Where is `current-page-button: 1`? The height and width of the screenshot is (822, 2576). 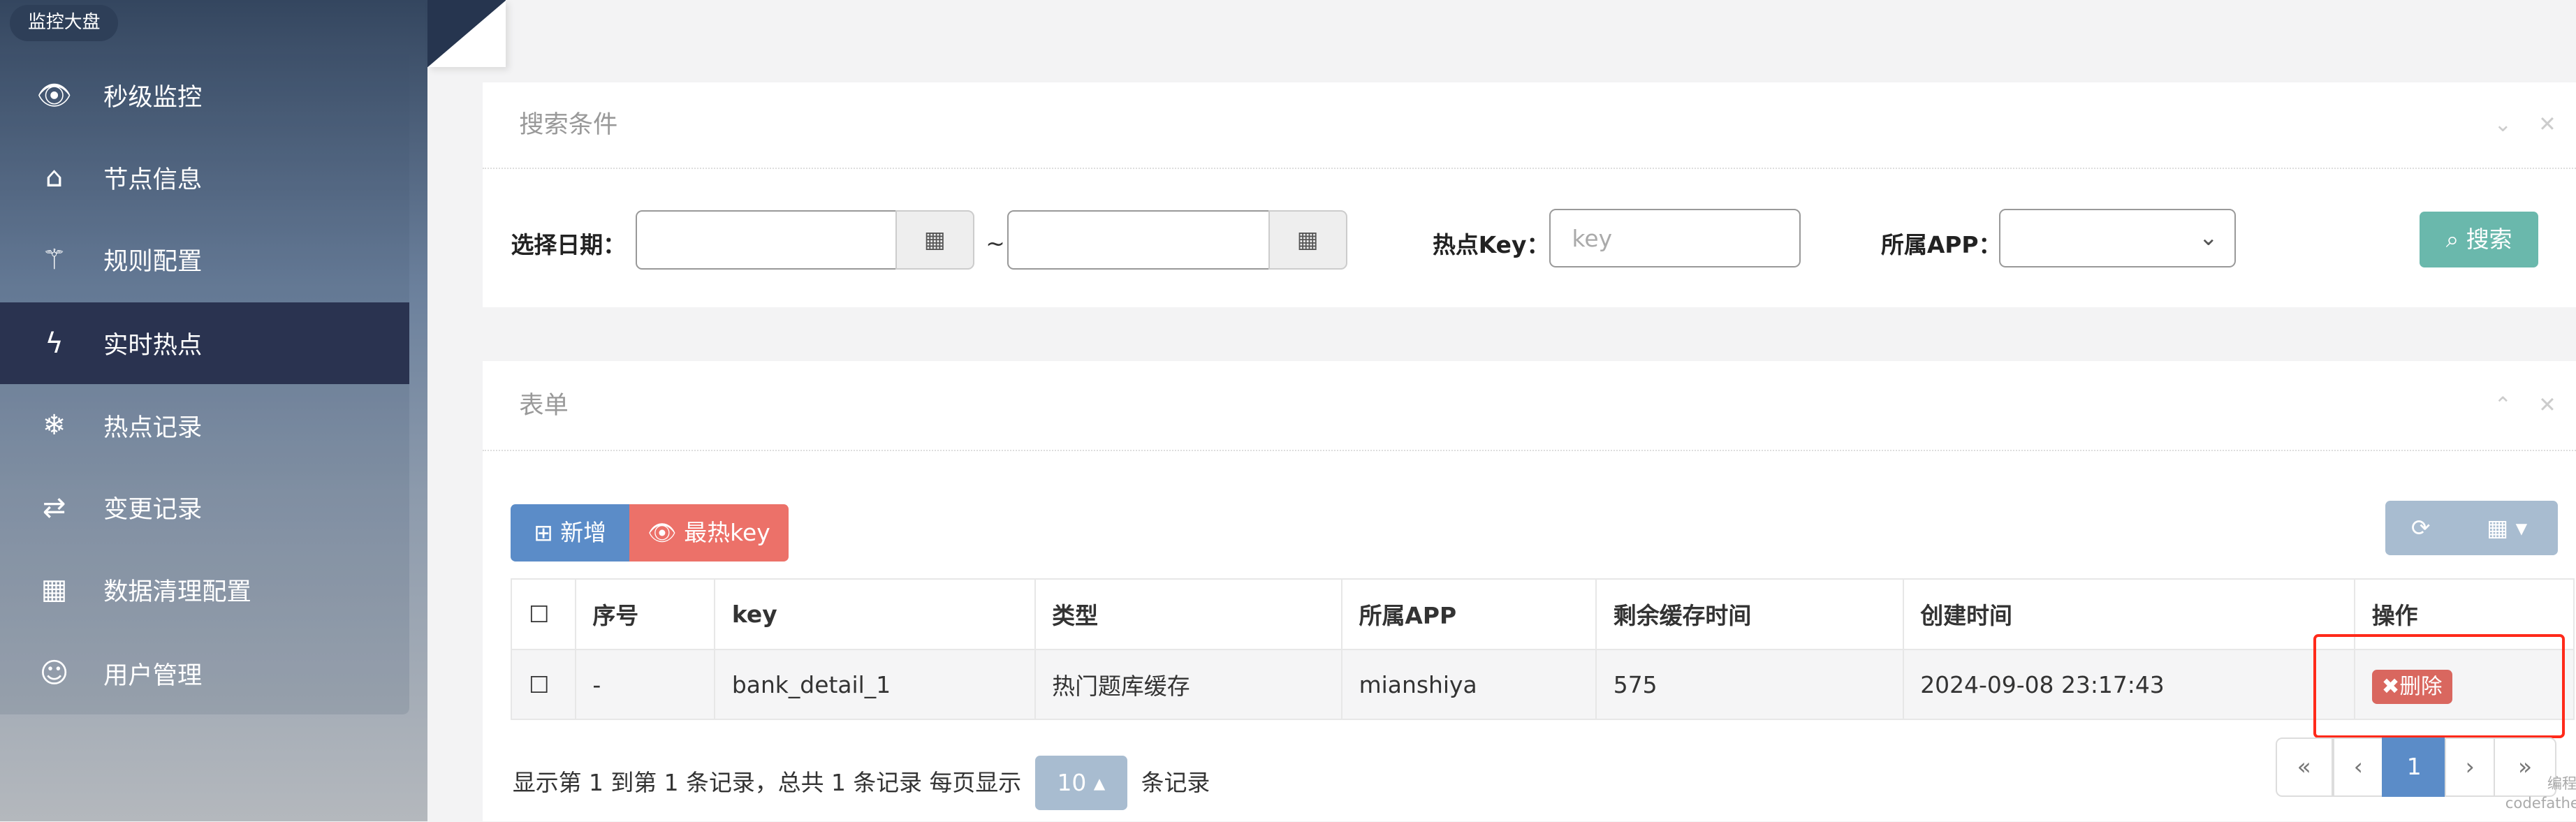
current-page-button: 1 is located at coordinates (2414, 767).